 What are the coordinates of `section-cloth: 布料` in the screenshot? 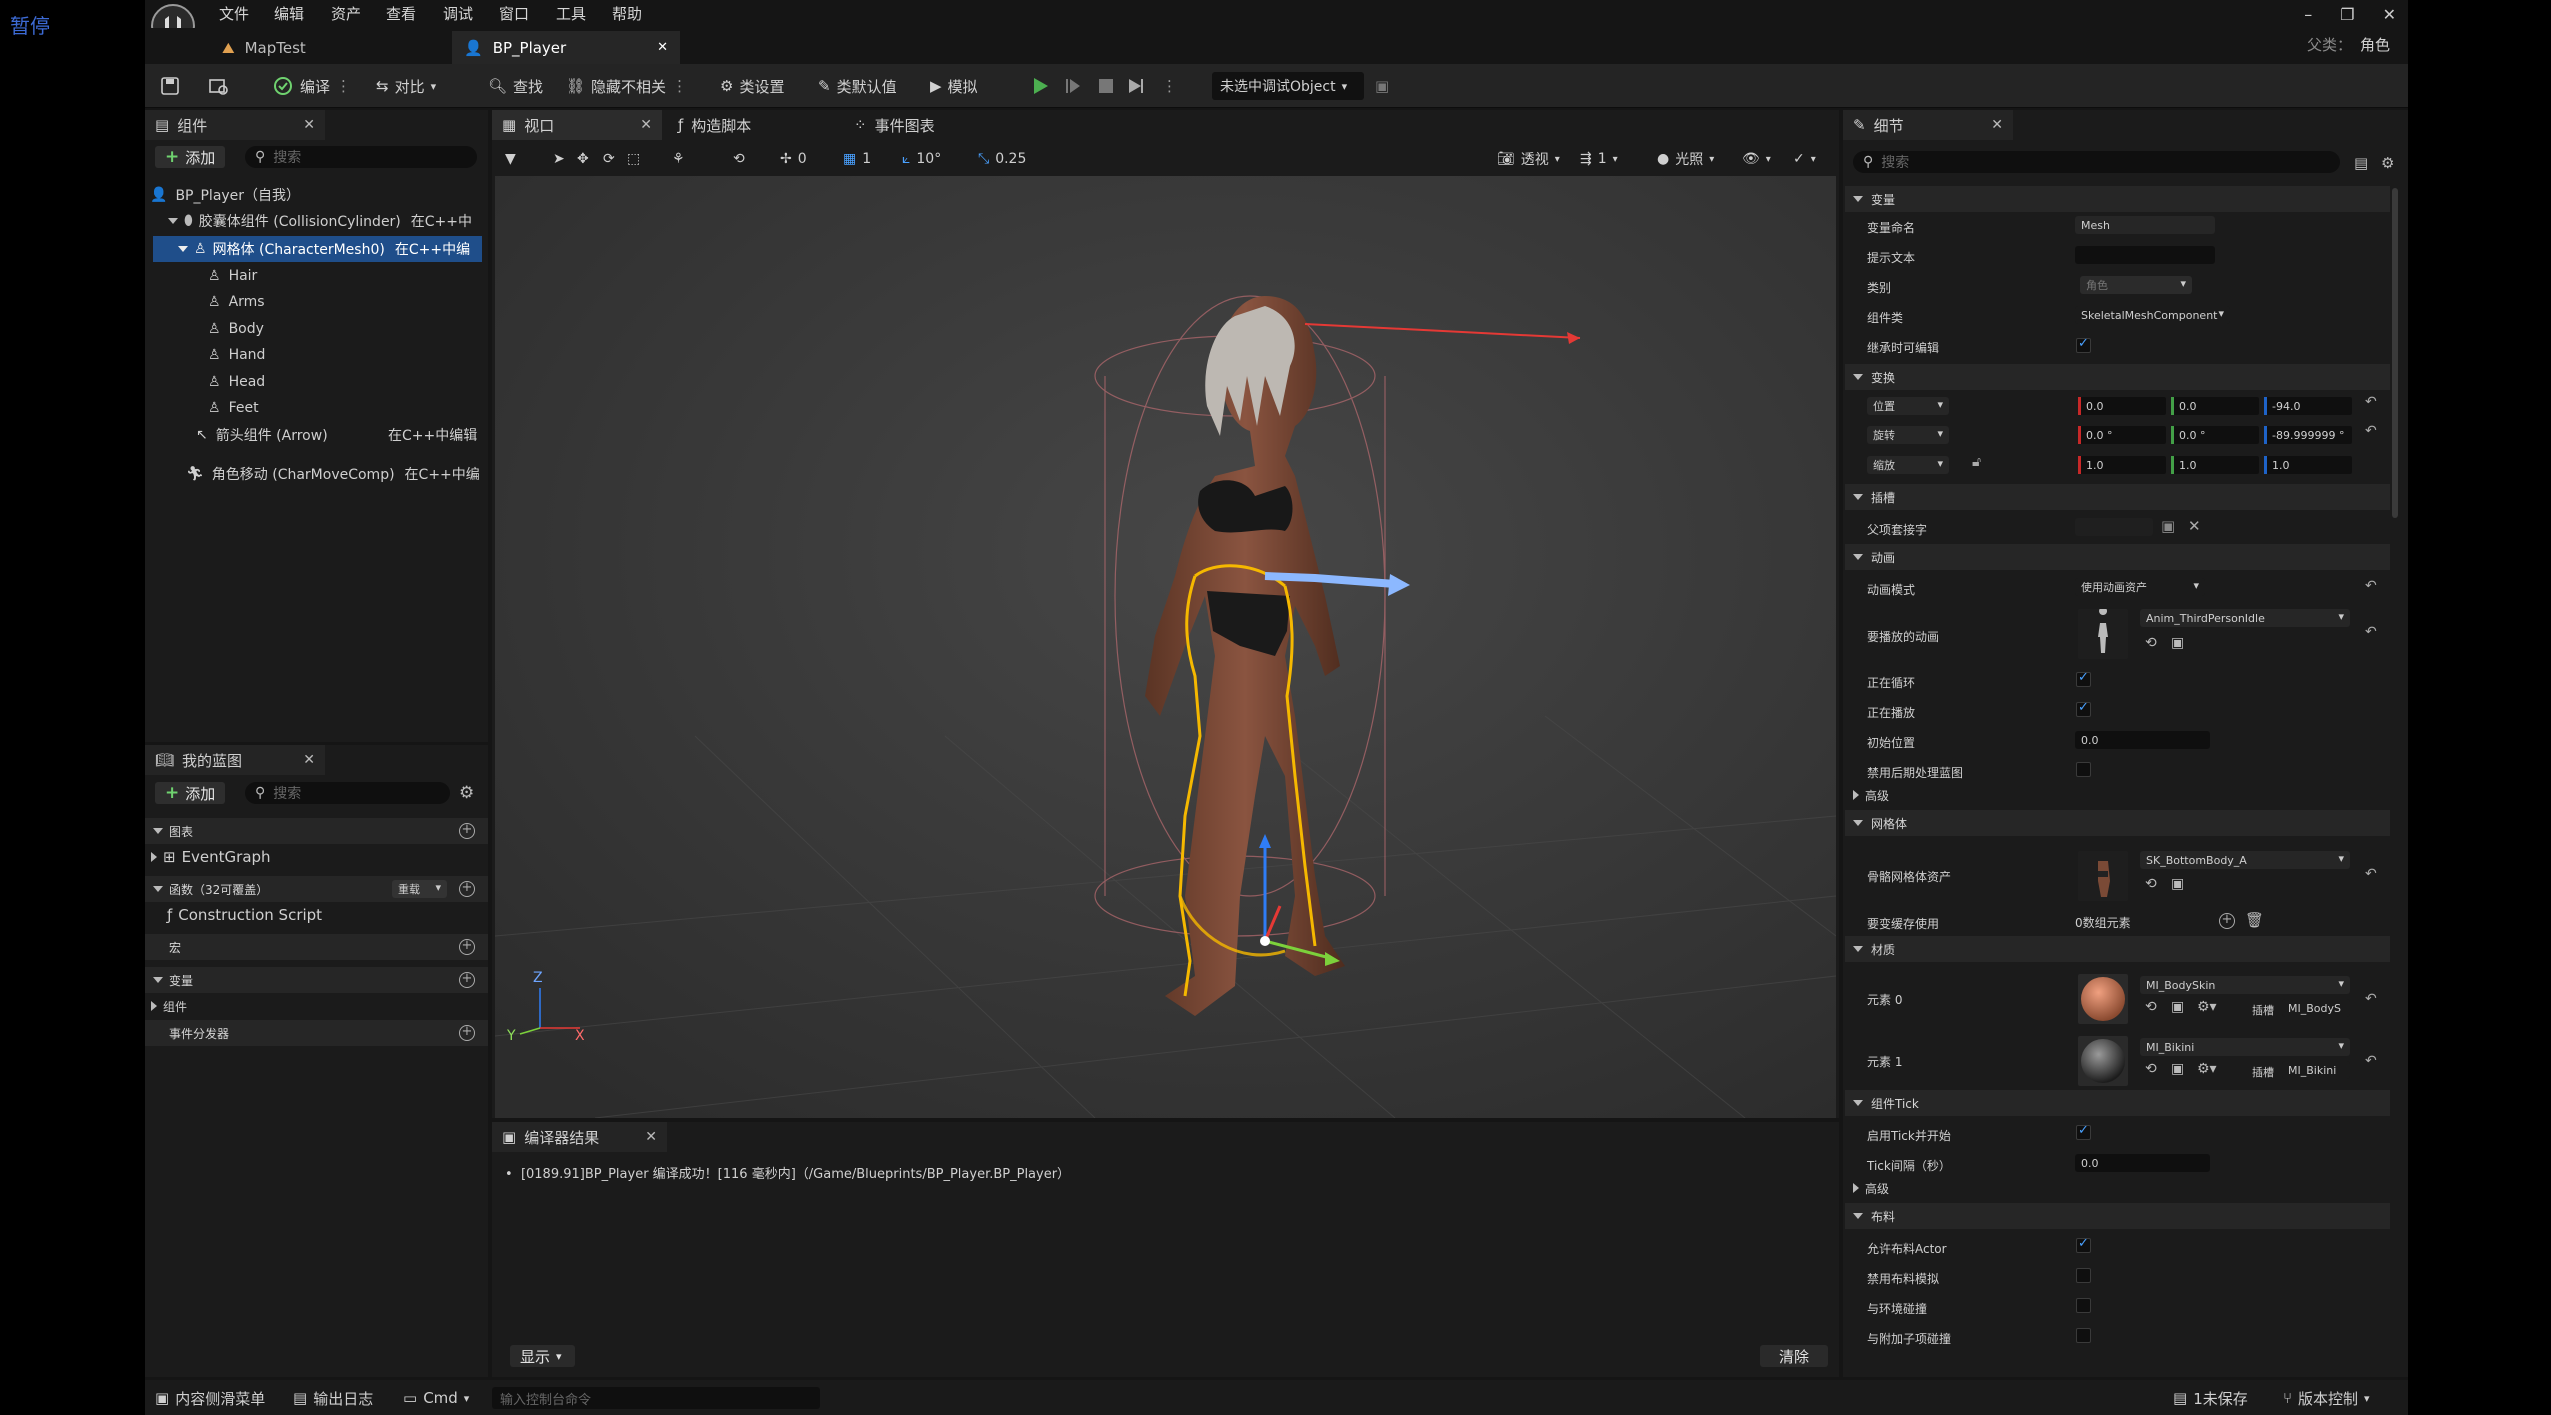 It's located at (2117, 1216).